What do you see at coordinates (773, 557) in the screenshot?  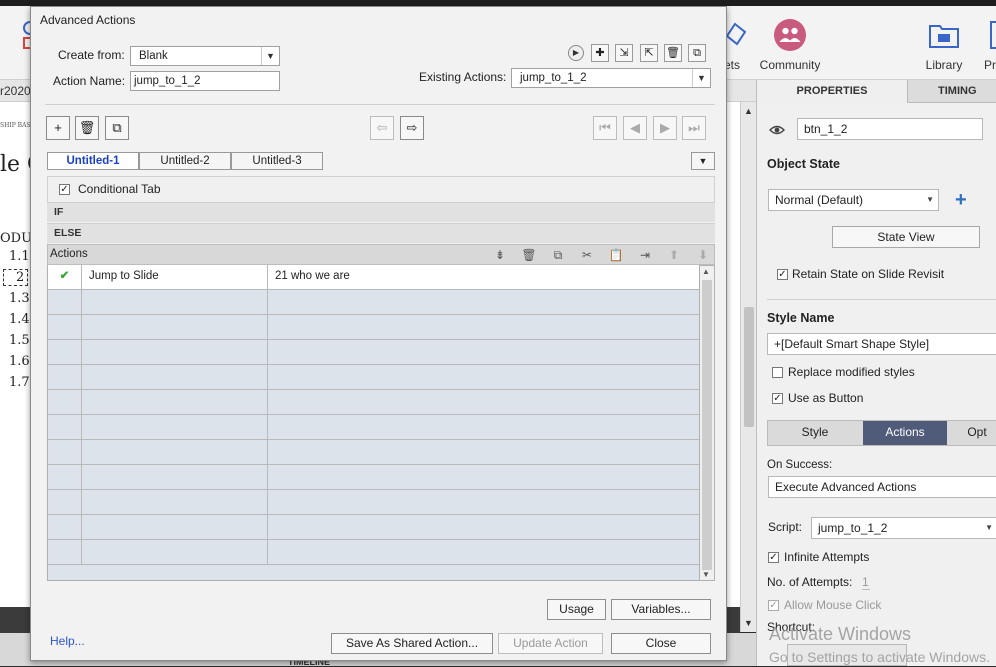 I see `infinite-attempts-checkbox: ✓` at bounding box center [773, 557].